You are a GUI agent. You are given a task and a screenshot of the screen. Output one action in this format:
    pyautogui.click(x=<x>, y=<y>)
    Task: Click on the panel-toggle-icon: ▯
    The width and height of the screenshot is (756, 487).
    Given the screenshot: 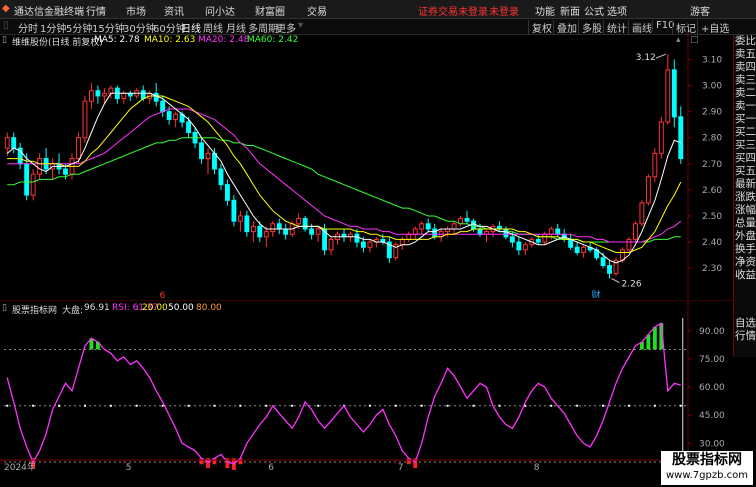 What is the action you would take?
    pyautogui.click(x=6, y=25)
    